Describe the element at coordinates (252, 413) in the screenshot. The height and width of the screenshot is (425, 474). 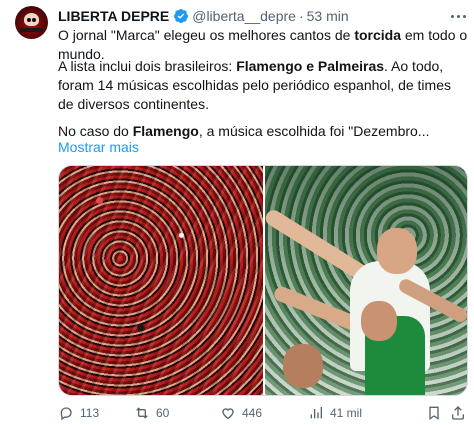
I see `like-count: 446` at that location.